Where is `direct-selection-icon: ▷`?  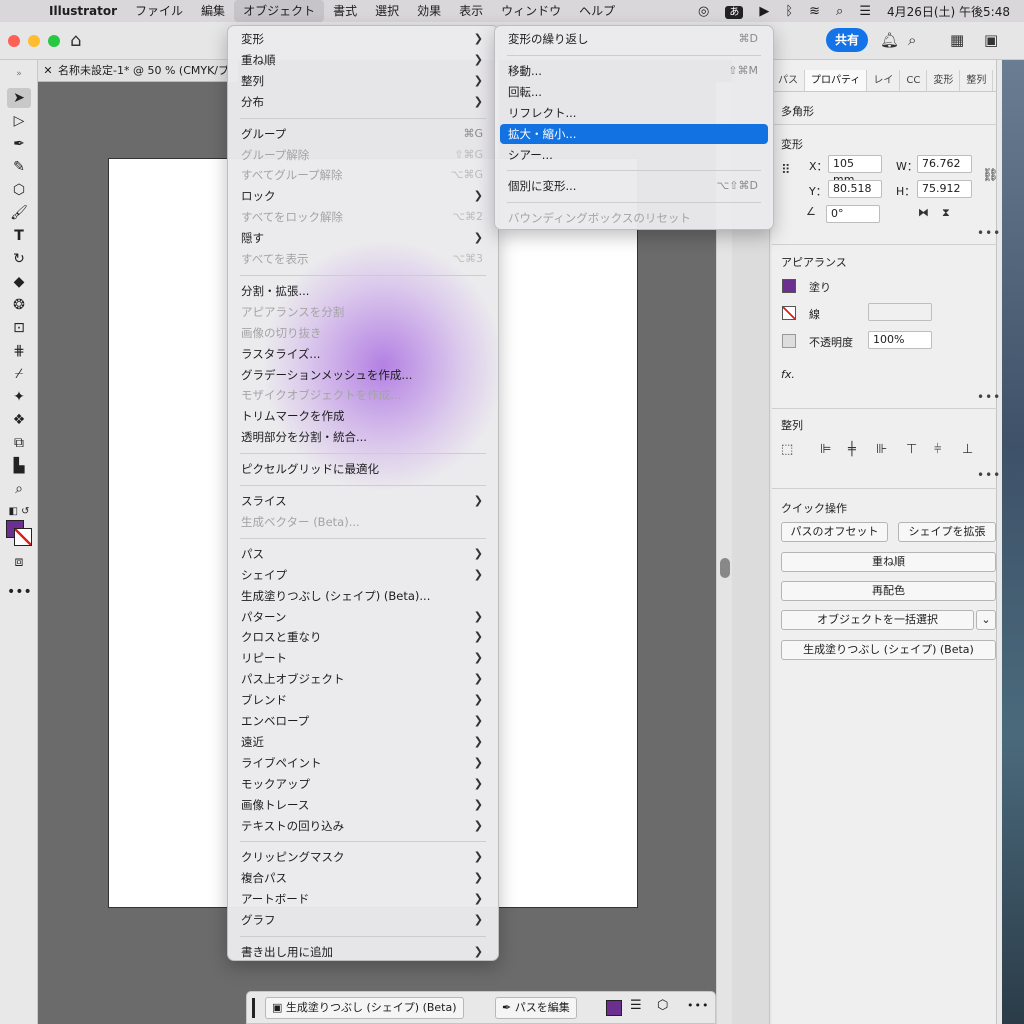
direct-selection-icon: ▷ is located at coordinates (19, 121).